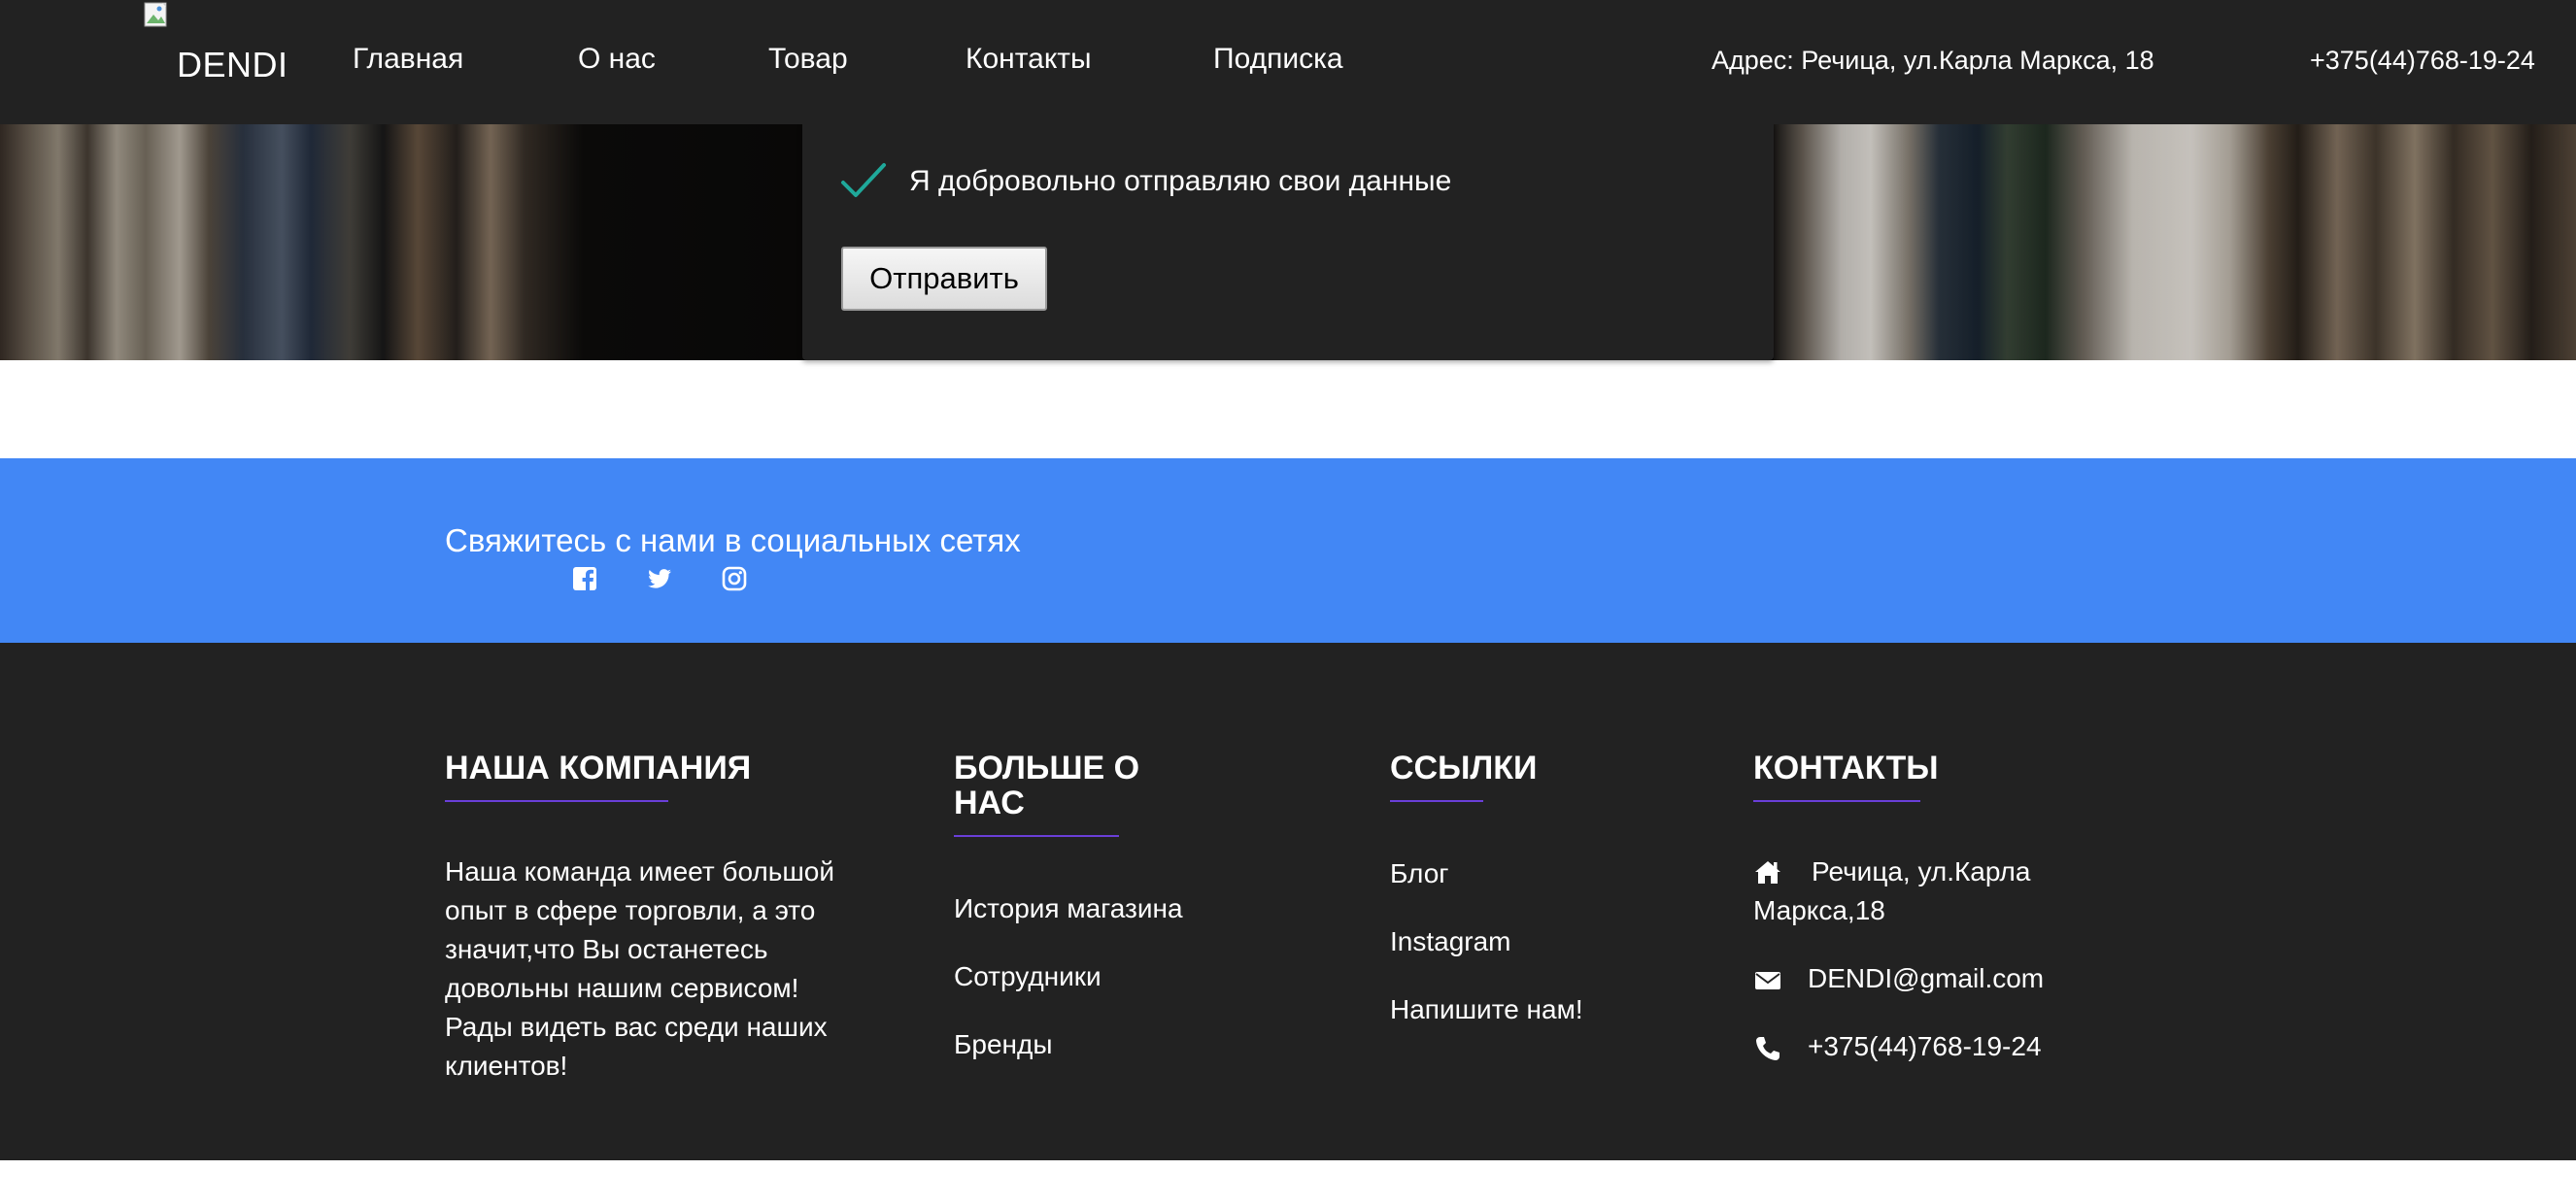 This screenshot has height=1204, width=2576. What do you see at coordinates (155, 14) in the screenshot?
I see `broken-image-icon` at bounding box center [155, 14].